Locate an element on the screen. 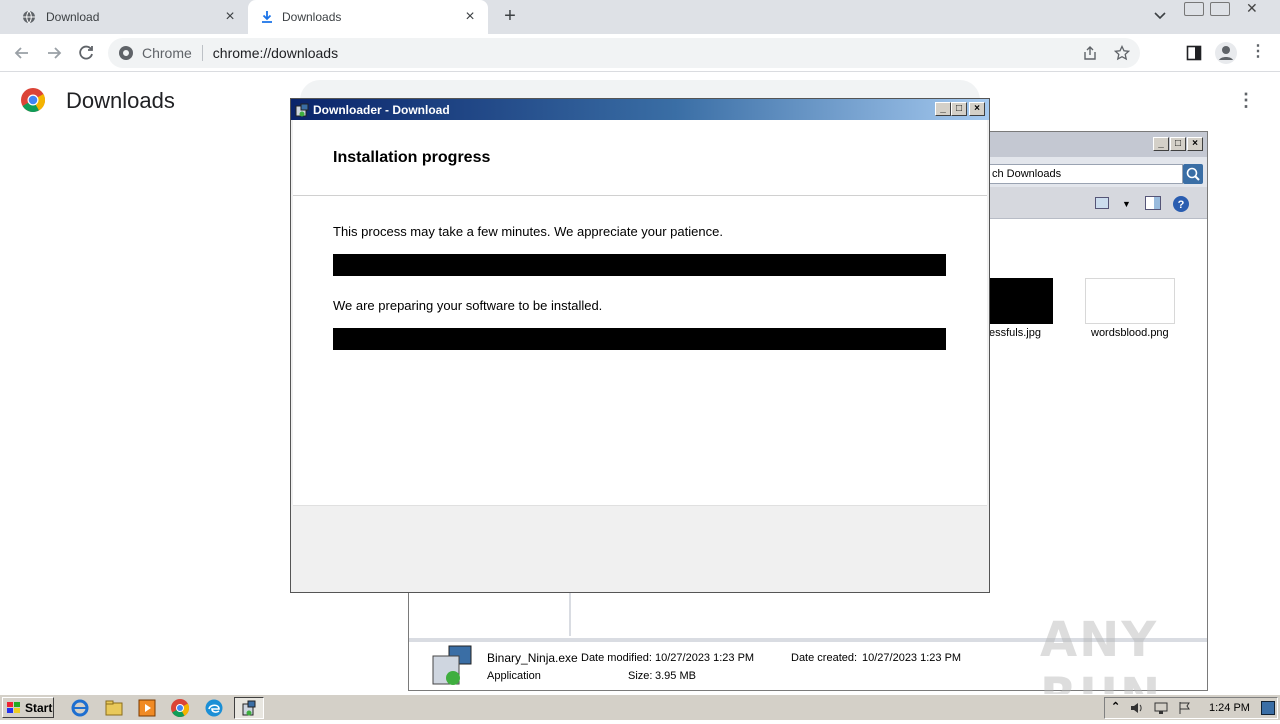  reload-icon is located at coordinates (86, 53).